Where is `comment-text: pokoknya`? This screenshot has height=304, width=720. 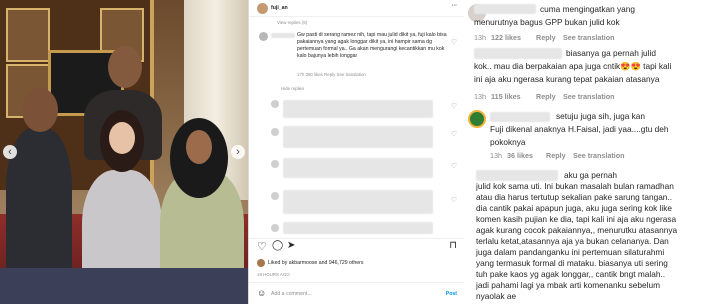
comment-text: pokoknya is located at coordinates (508, 142).